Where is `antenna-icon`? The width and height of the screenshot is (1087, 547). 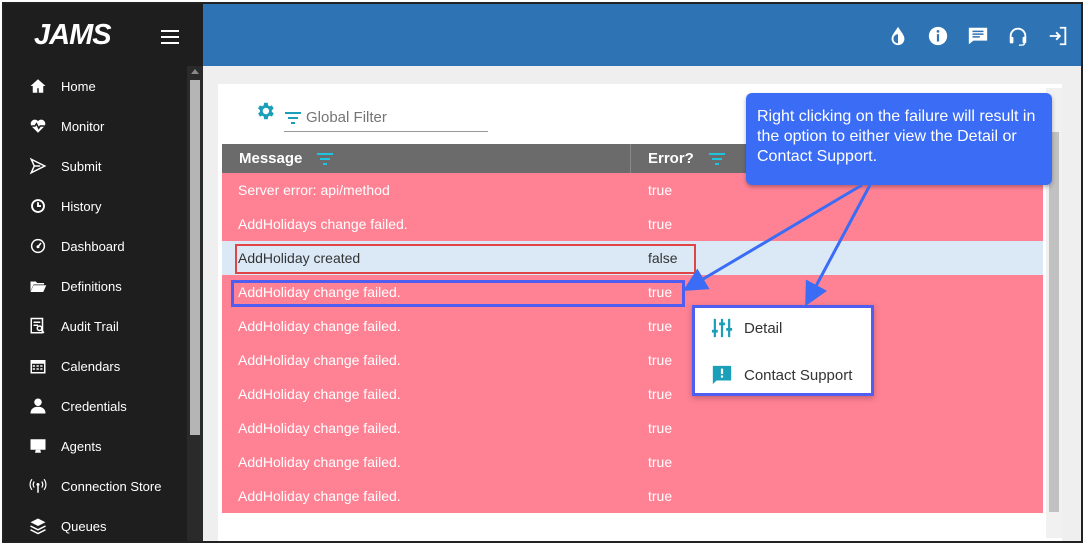
antenna-icon is located at coordinates (38, 486).